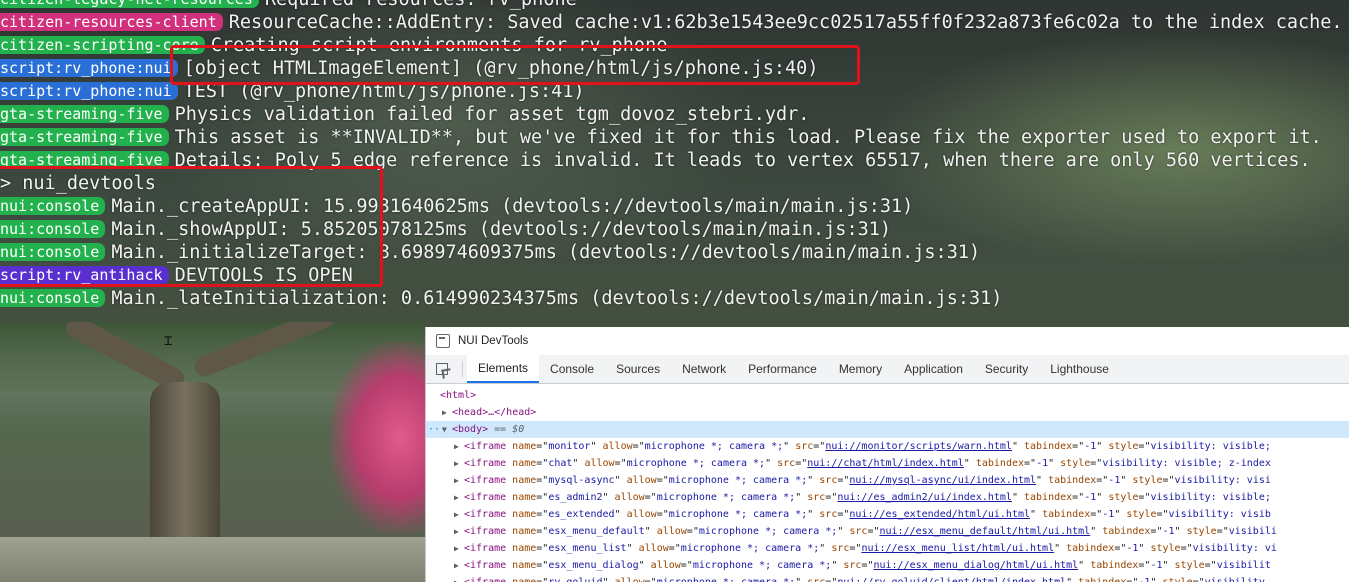 The width and height of the screenshot is (1349, 582). I want to click on attr-value: visibility: visible;, so click(1210, 446).